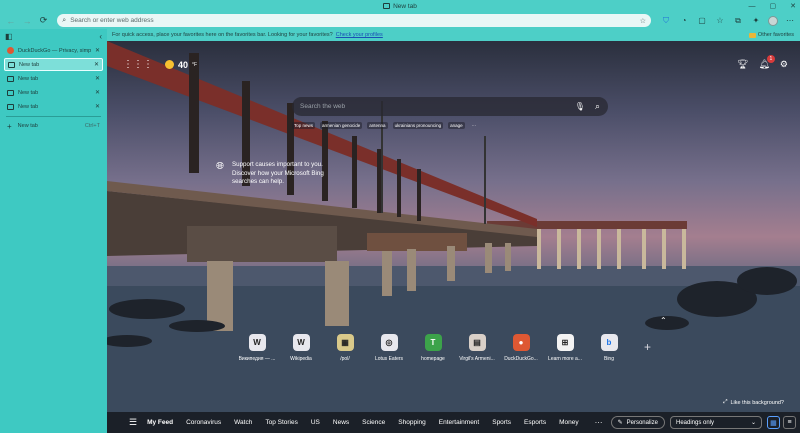  I want to click on trending-item: Top news, so click(304, 125).